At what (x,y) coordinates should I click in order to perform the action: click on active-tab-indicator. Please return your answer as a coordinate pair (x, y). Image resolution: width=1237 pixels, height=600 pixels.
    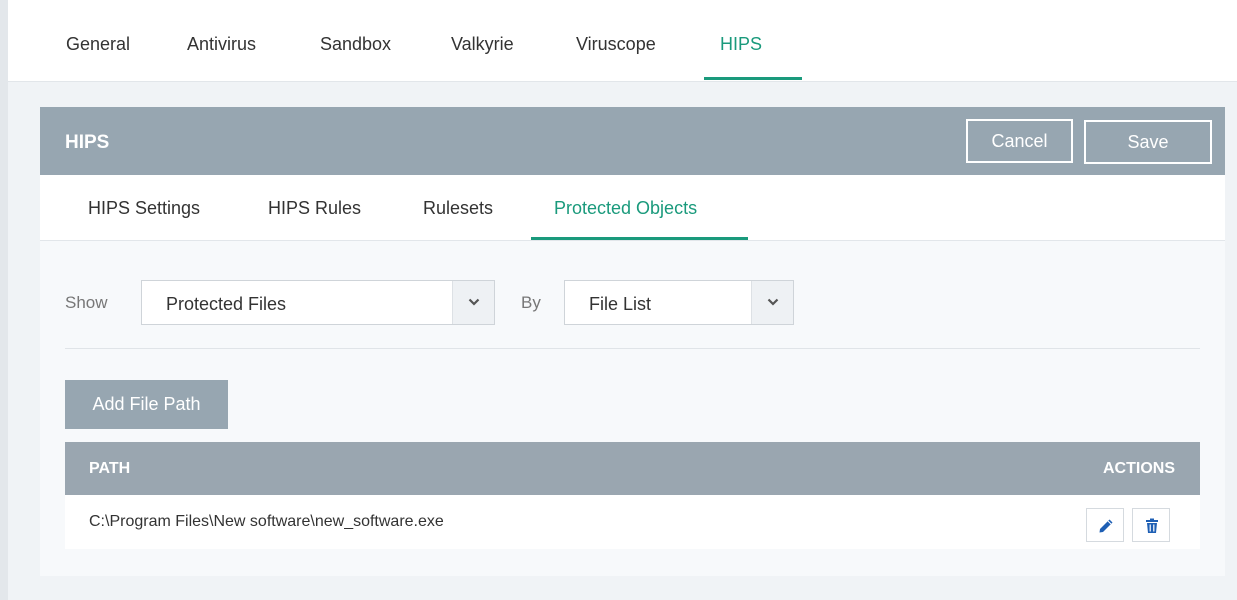
    Looking at the image, I should click on (753, 78).